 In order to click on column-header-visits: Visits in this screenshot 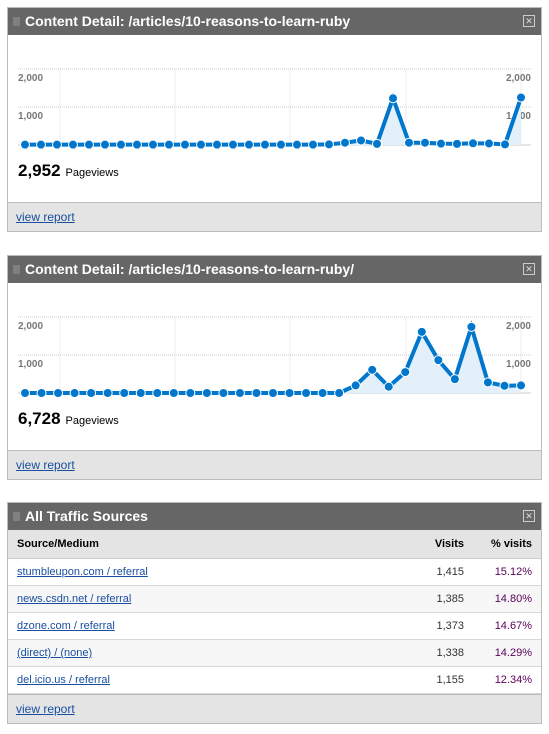, I will do `click(439, 544)`.